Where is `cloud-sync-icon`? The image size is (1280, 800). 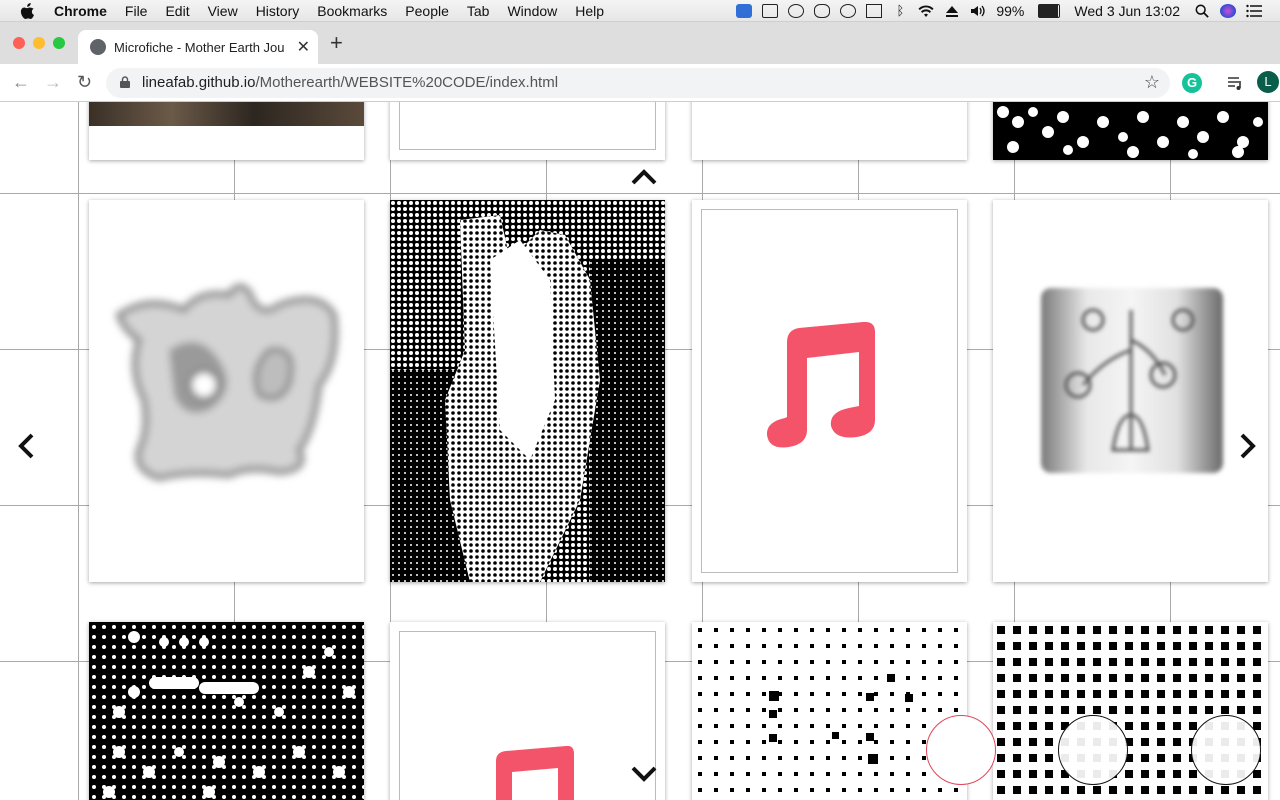 cloud-sync-icon is located at coordinates (848, 11).